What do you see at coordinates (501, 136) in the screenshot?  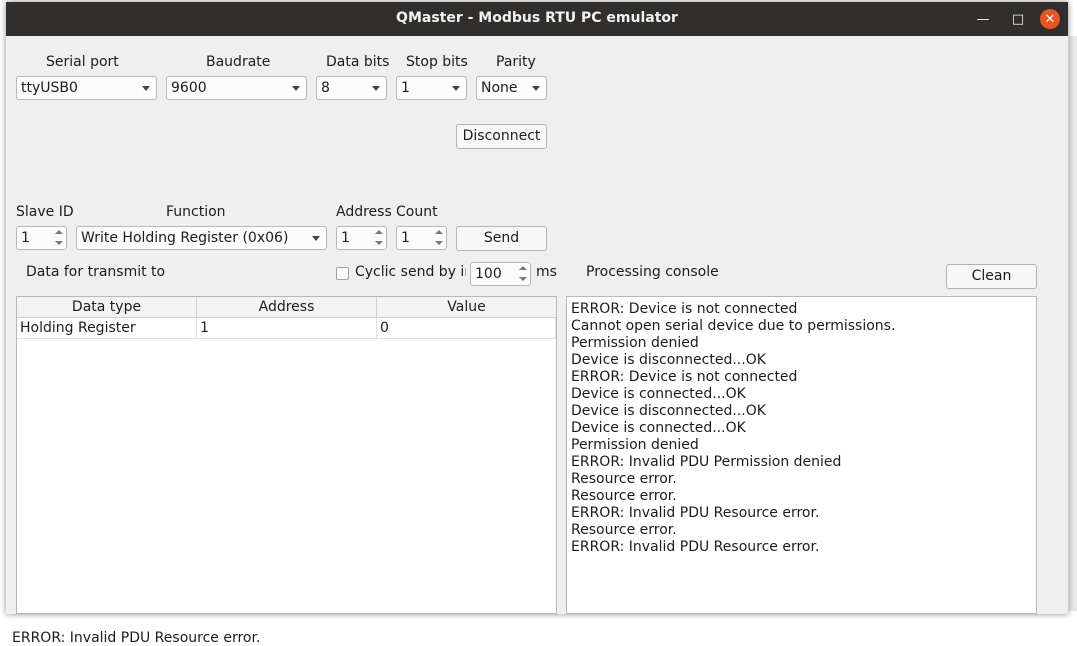 I see `disconnect-button: Disconnect` at bounding box center [501, 136].